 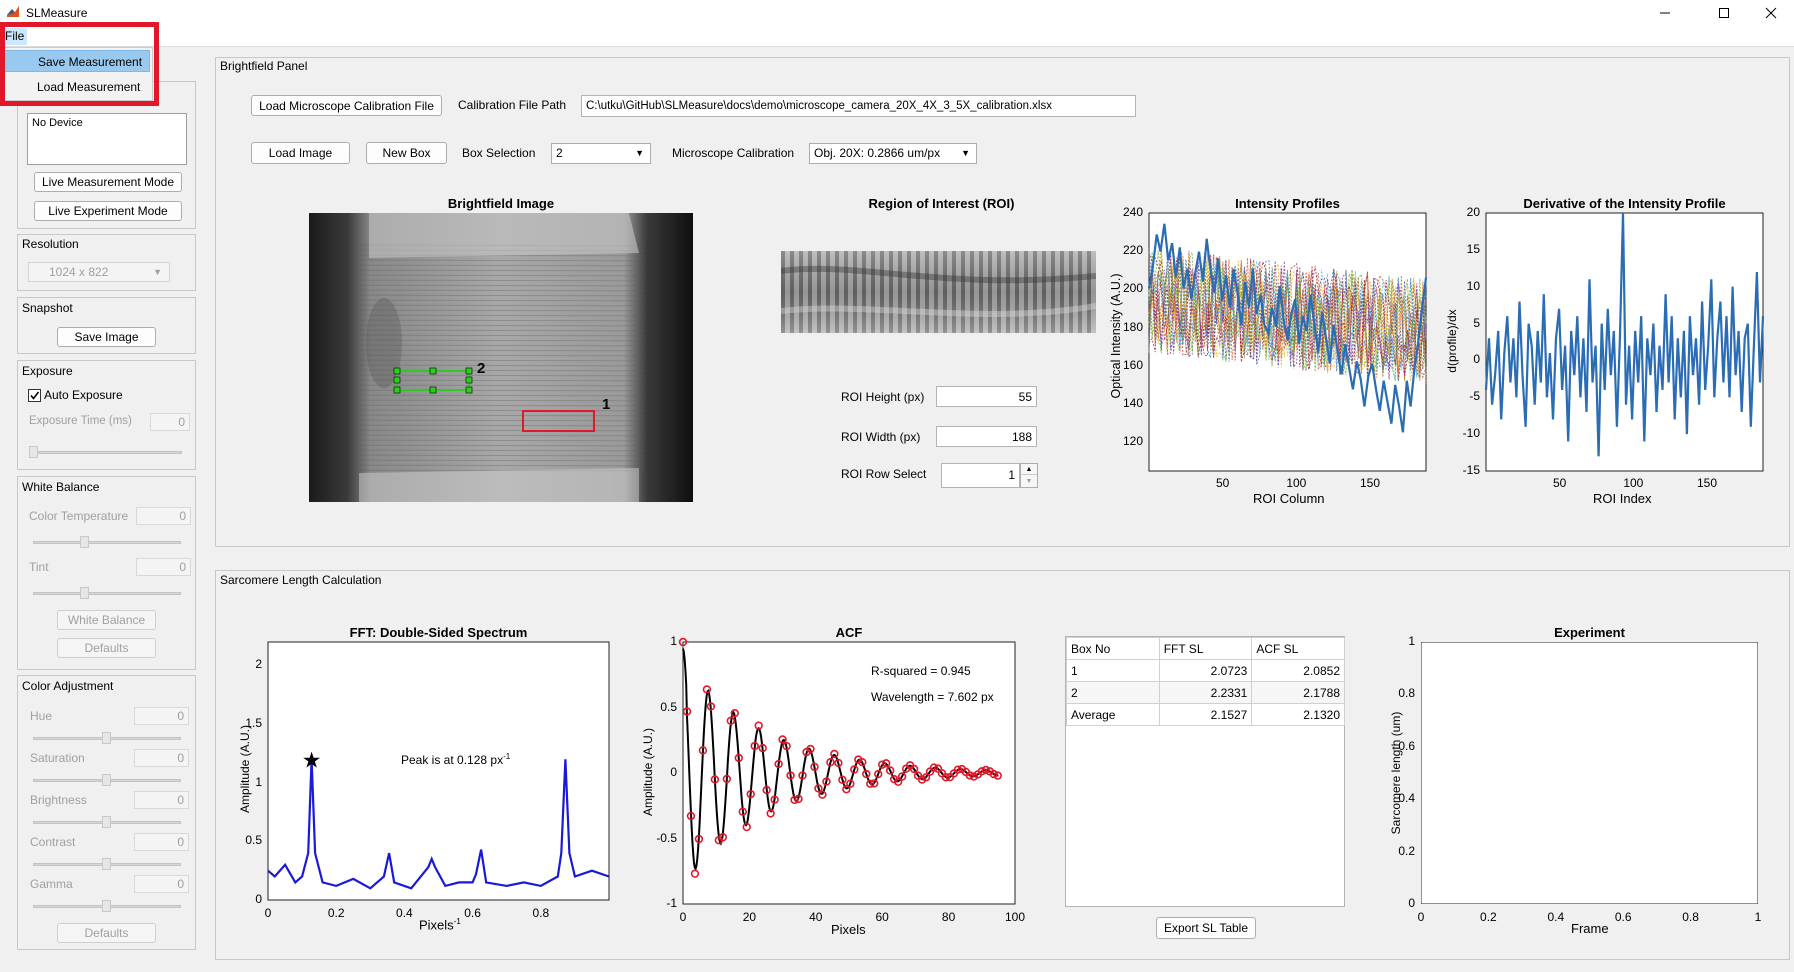 I want to click on tint-label: Tint, so click(x=39, y=567).